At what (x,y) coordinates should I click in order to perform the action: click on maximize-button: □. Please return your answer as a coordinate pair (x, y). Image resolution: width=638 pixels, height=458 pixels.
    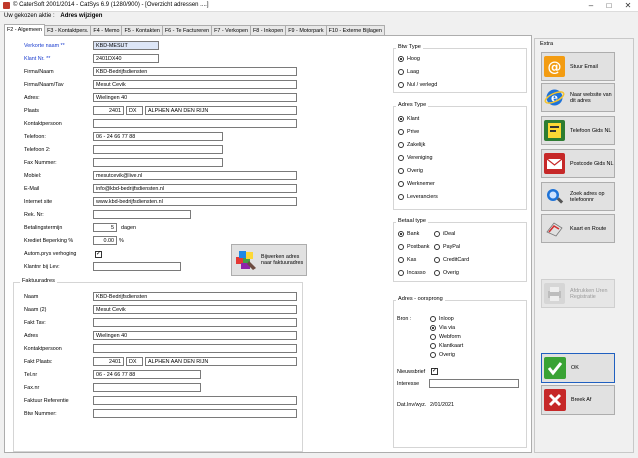
    Looking at the image, I should click on (609, 6).